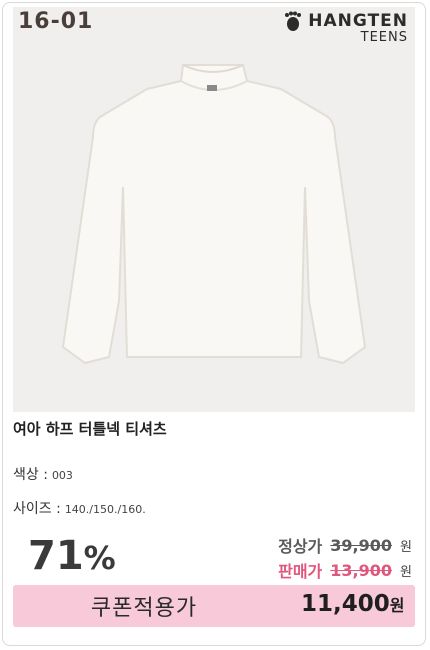 The width and height of the screenshot is (430, 650). What do you see at coordinates (406, 547) in the screenshot?
I see `regular-price-unit: 원` at bounding box center [406, 547].